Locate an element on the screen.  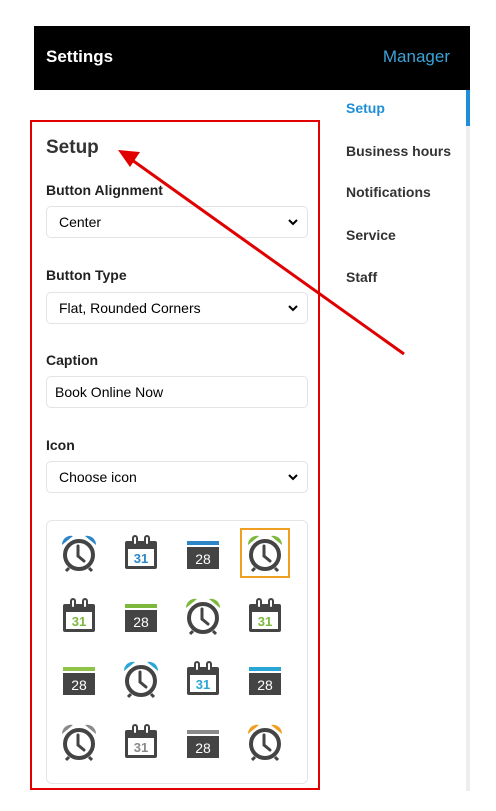
icon-select: Choose icon is located at coordinates (177, 477).